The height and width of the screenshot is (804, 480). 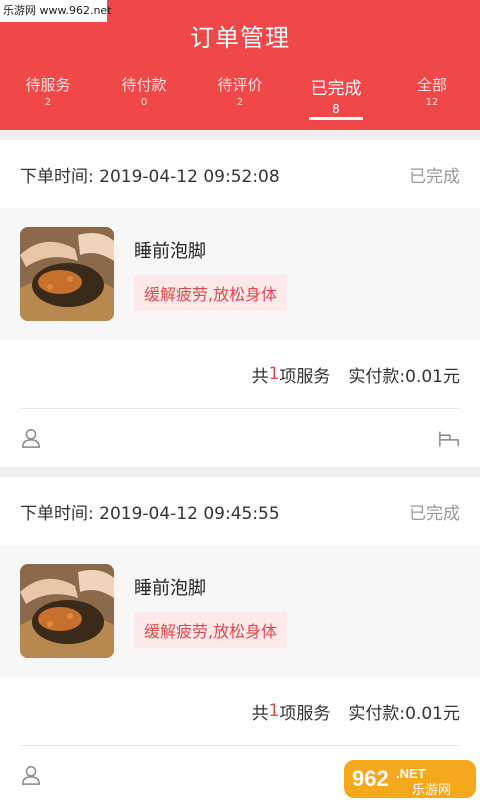 I want to click on order-tabs: 待服务 2 待付款 0 待评价 2 已完成 8 全部 12, so click(x=240, y=100).